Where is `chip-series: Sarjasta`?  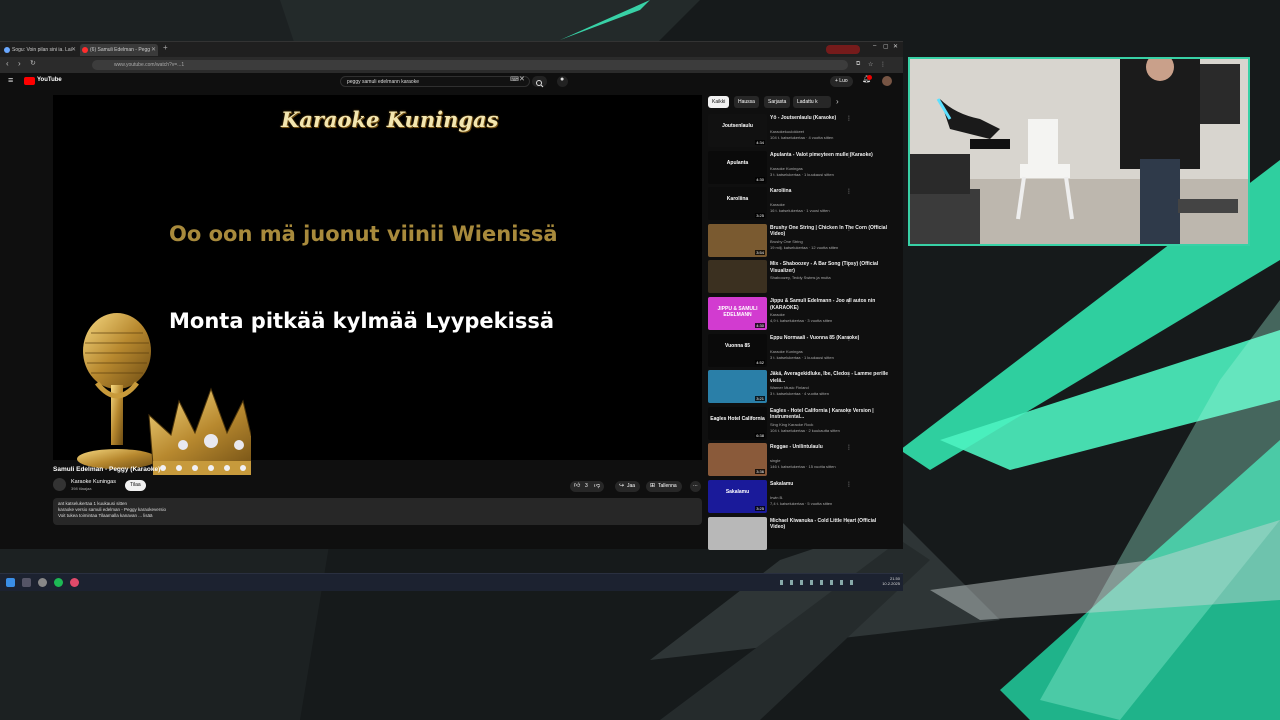 chip-series: Sarjasta is located at coordinates (777, 102).